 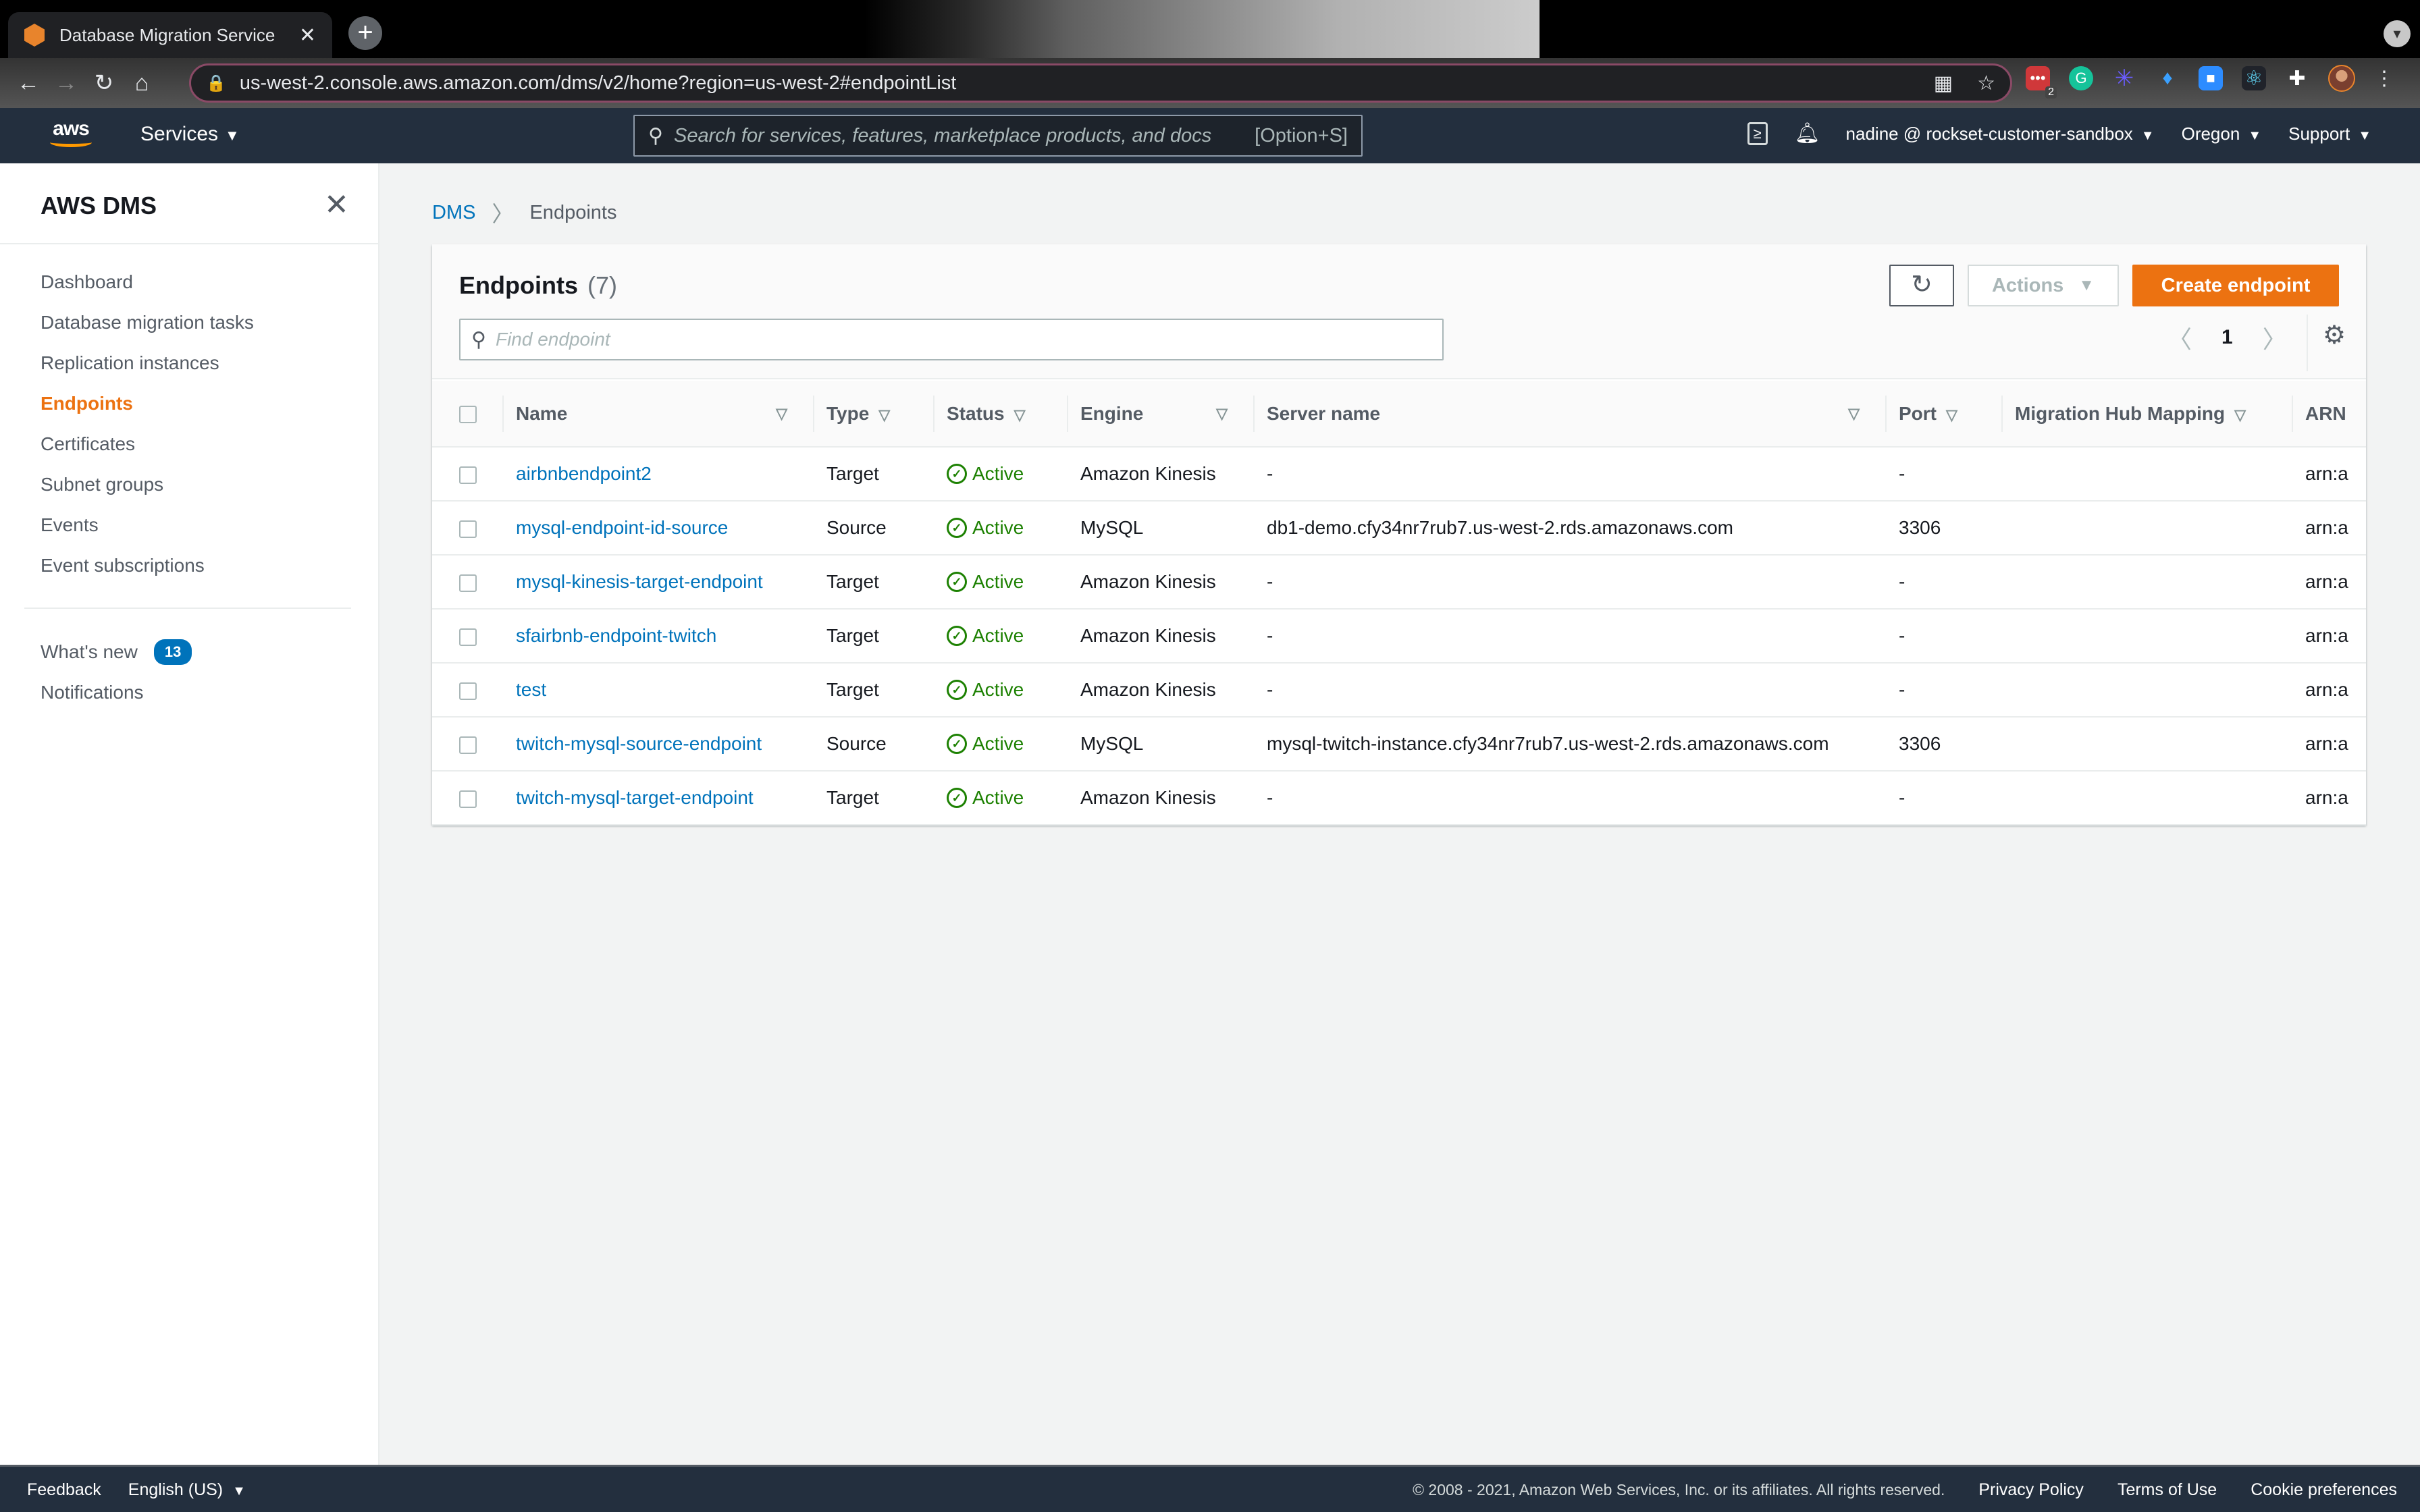 I want to click on next-page-icon: 〉, so click(x=2275, y=337).